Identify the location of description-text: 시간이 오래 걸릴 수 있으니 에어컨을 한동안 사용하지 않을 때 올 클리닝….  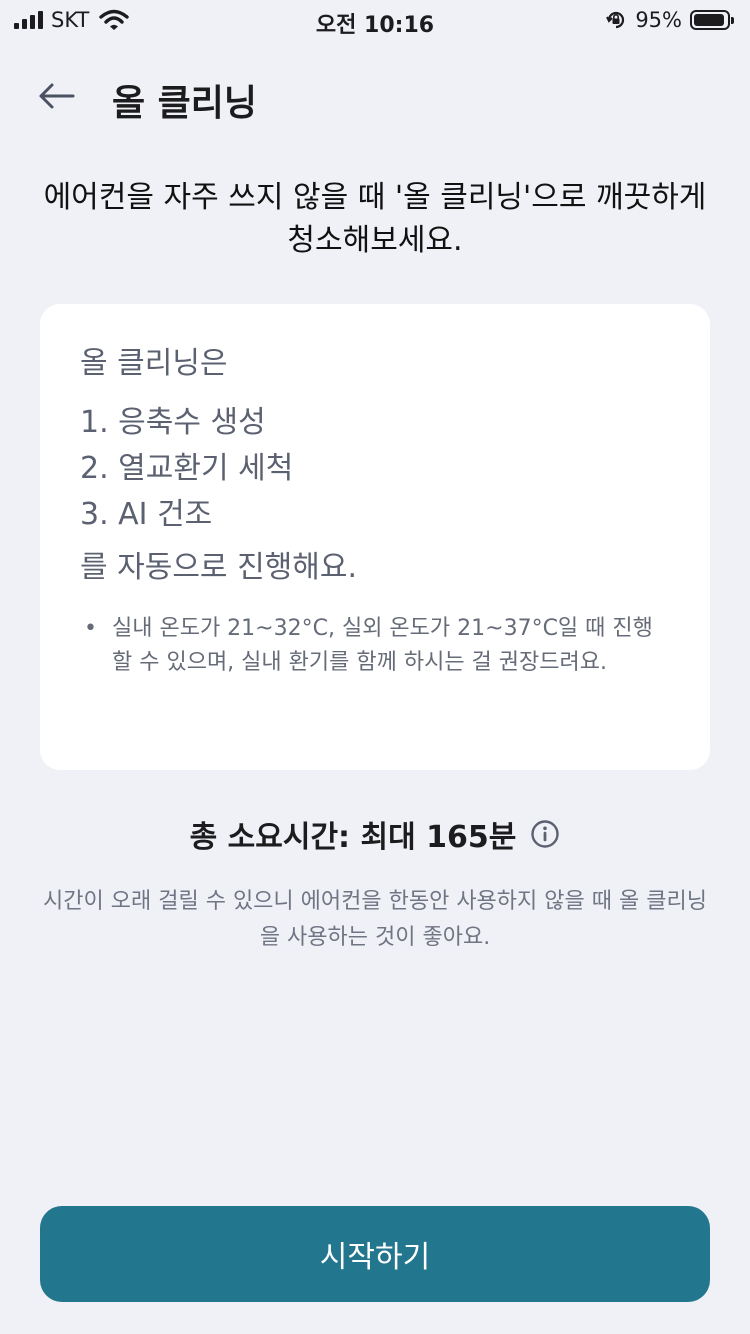
(375, 919).